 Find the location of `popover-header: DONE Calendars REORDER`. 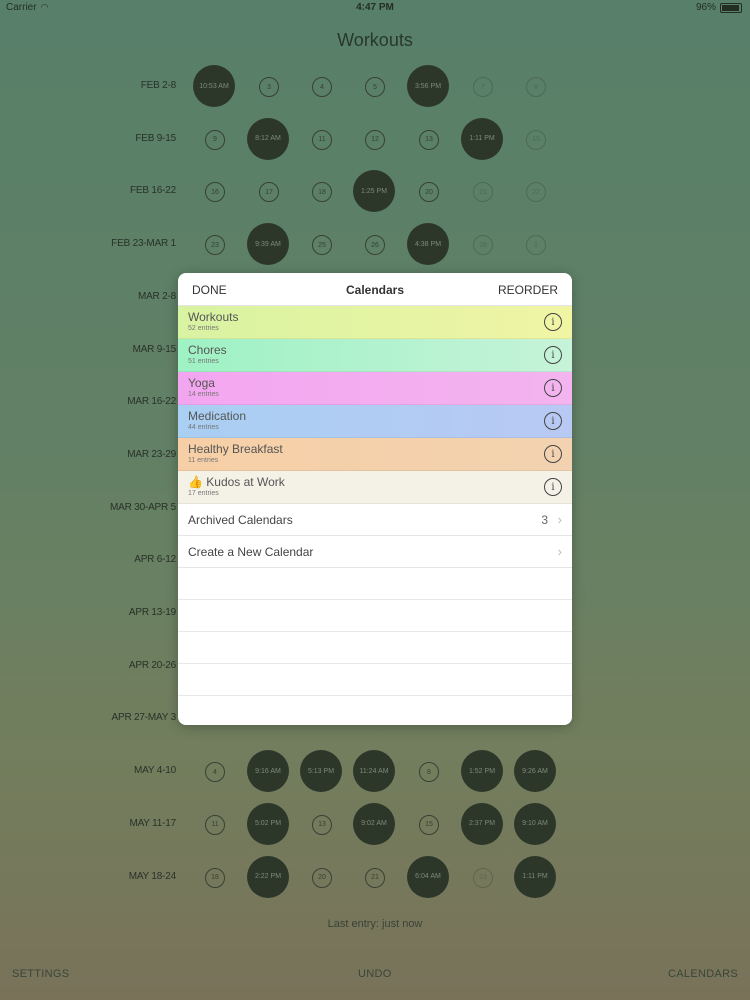

popover-header: DONE Calendars REORDER is located at coordinates (375, 289).